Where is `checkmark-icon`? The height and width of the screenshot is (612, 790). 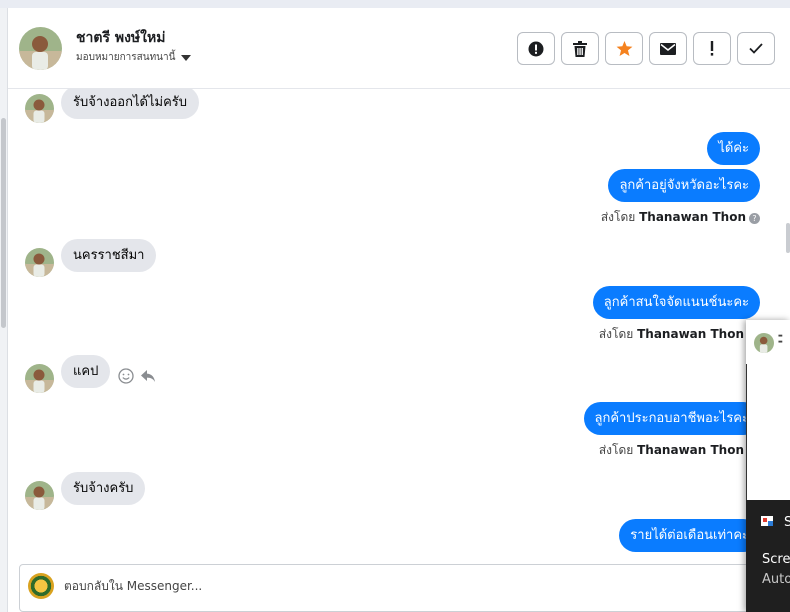
checkmark-icon is located at coordinates (756, 48).